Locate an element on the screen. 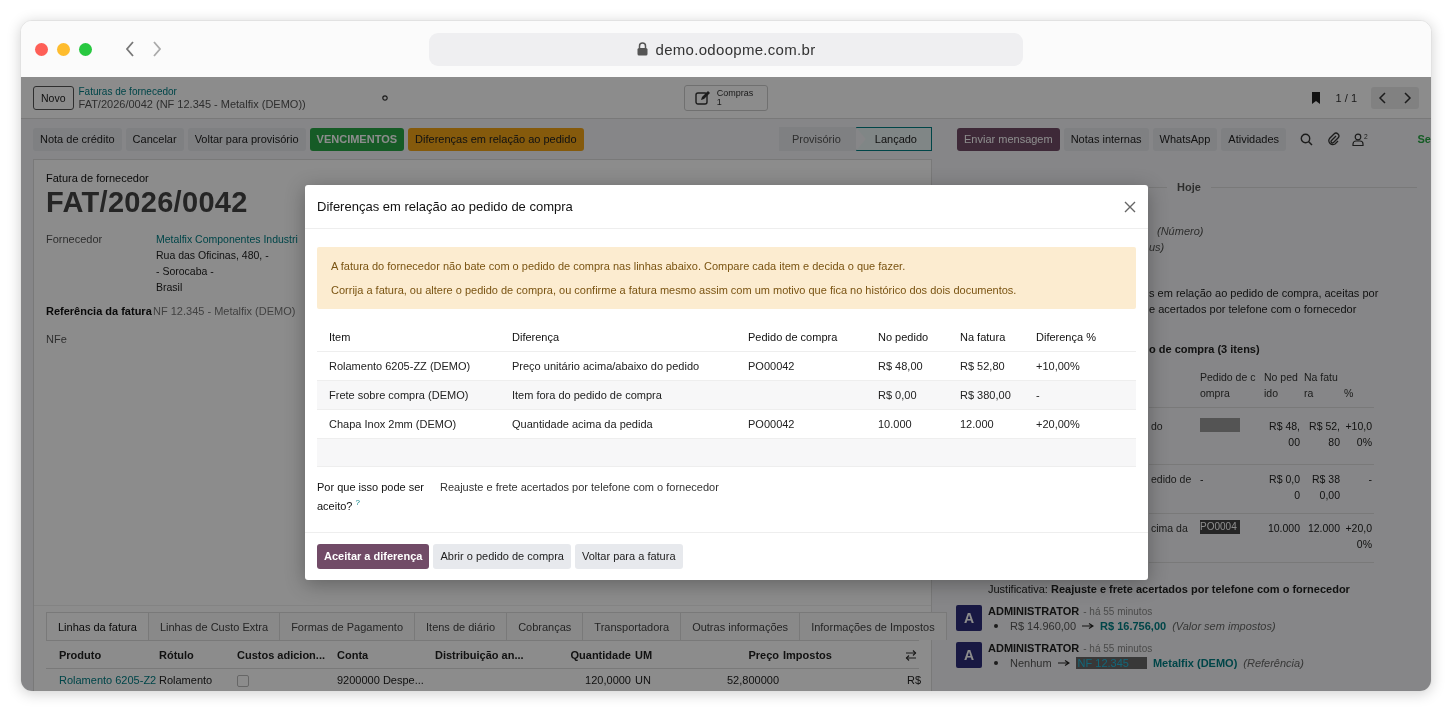 Image resolution: width=1452 pixels, height=715 pixels. table-cell: R$ 52,80 is located at coordinates (1322, 436).